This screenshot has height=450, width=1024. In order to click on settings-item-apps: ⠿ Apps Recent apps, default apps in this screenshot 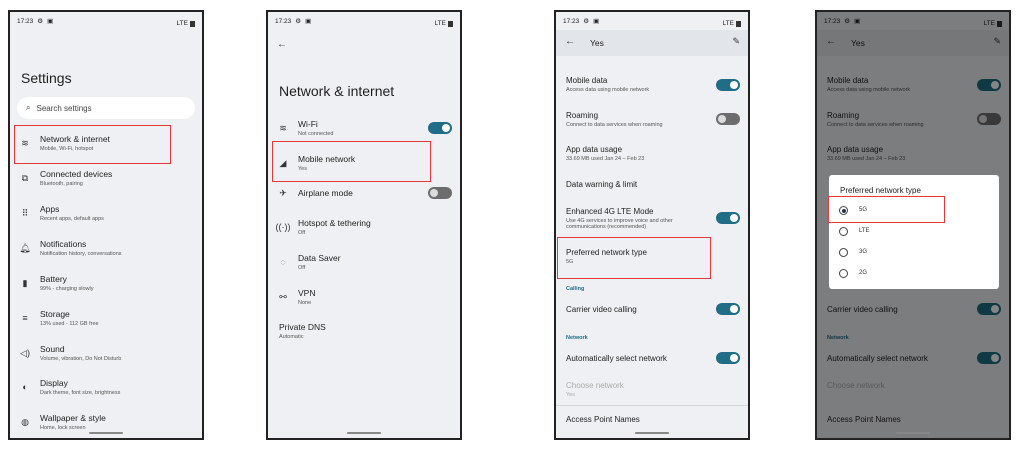, I will do `click(106, 213)`.